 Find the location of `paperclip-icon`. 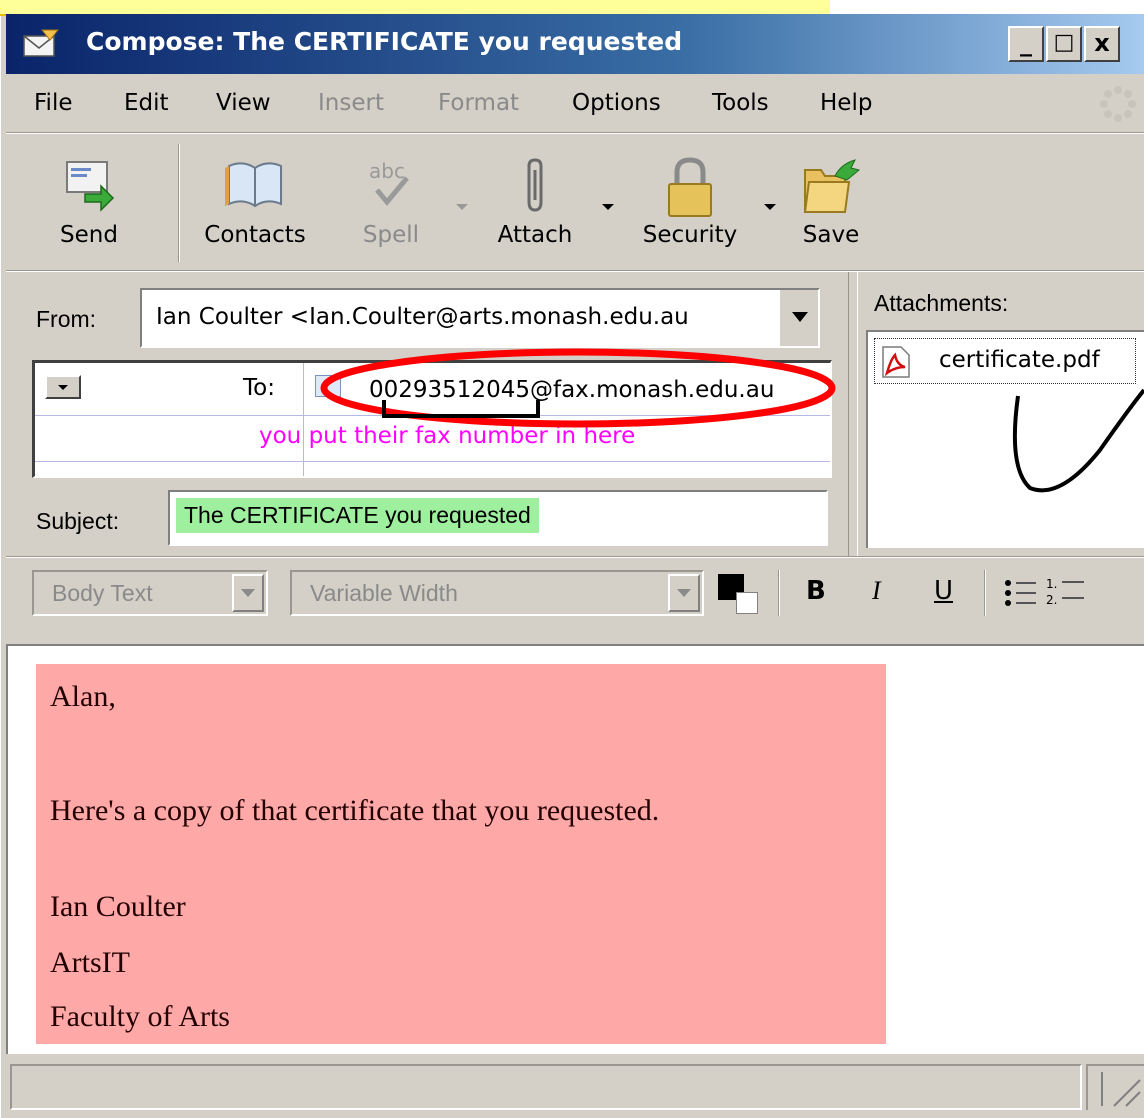

paperclip-icon is located at coordinates (535, 185).